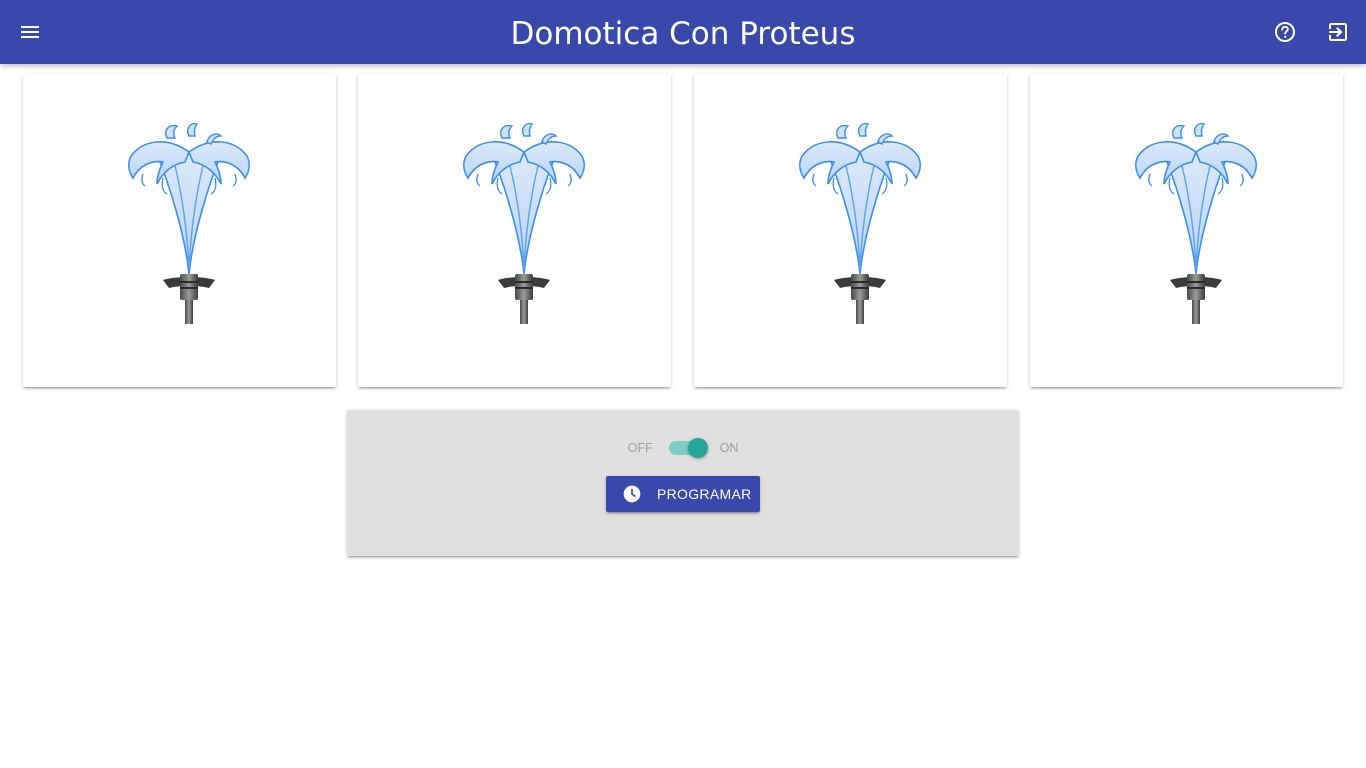  Describe the element at coordinates (704, 494) in the screenshot. I see `program-button-label: PROGRAMAR` at that location.